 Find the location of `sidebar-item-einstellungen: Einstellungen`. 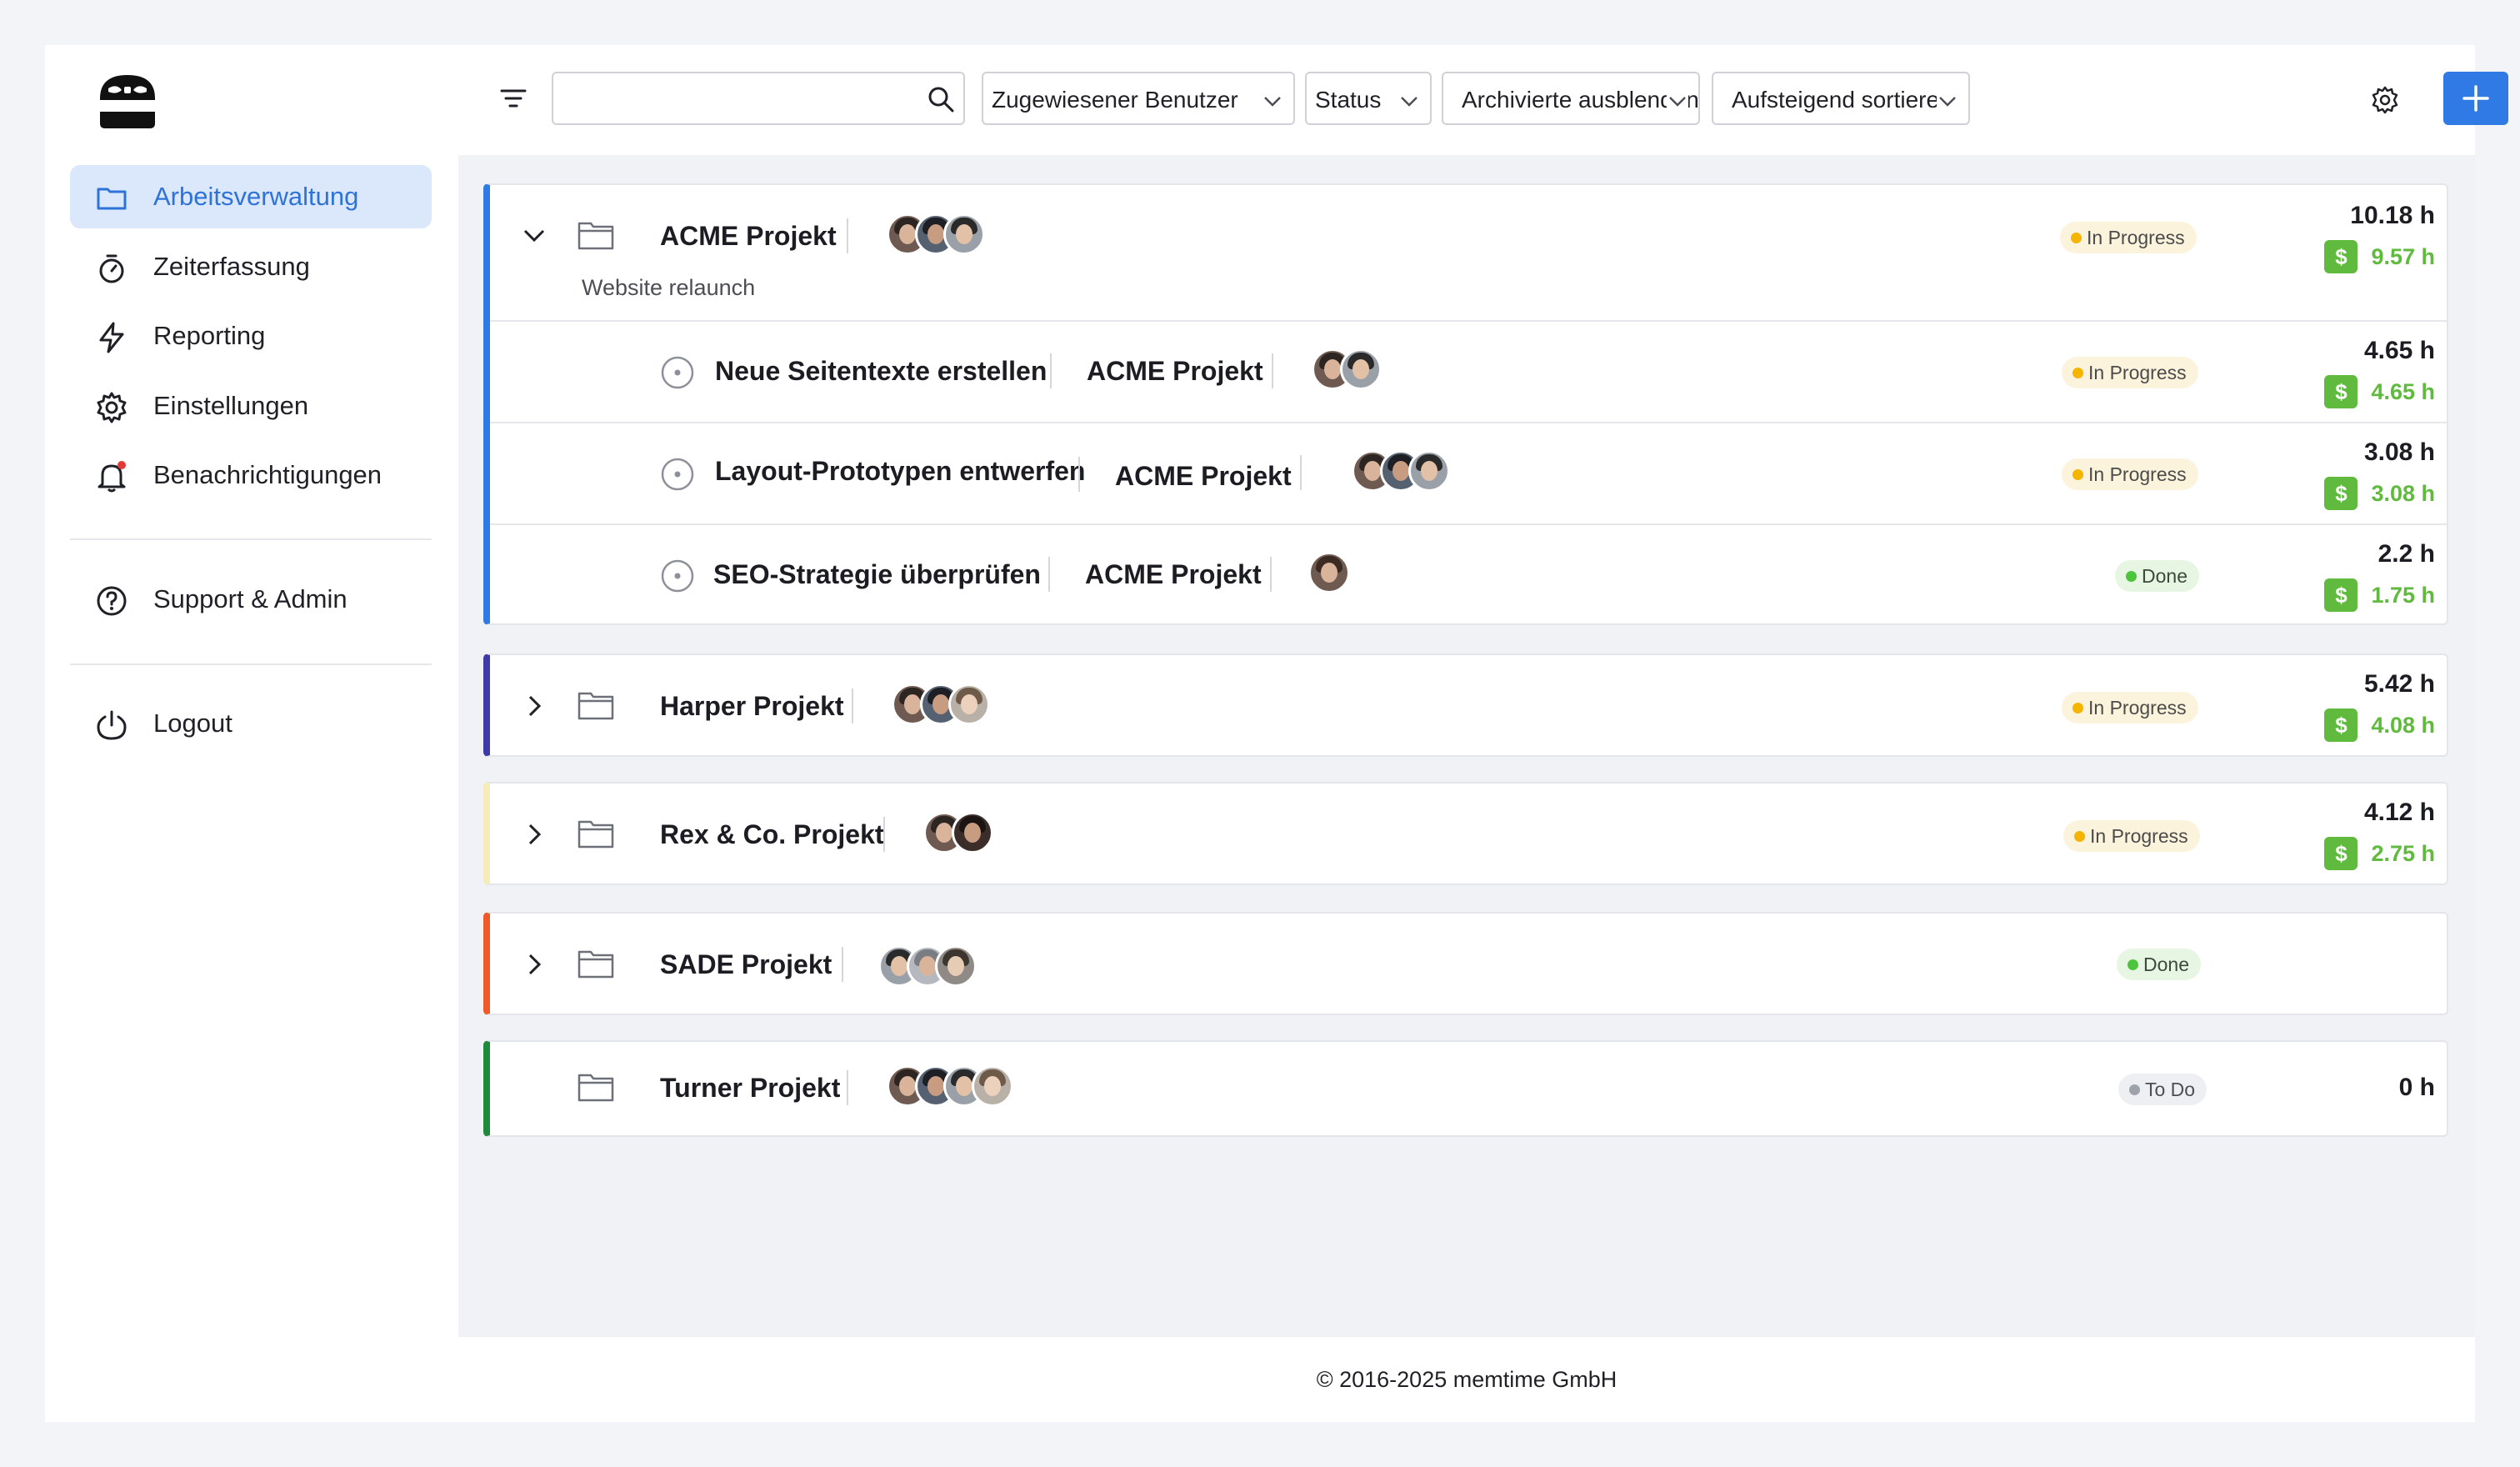

sidebar-item-einstellungen: Einstellungen is located at coordinates (251, 406).